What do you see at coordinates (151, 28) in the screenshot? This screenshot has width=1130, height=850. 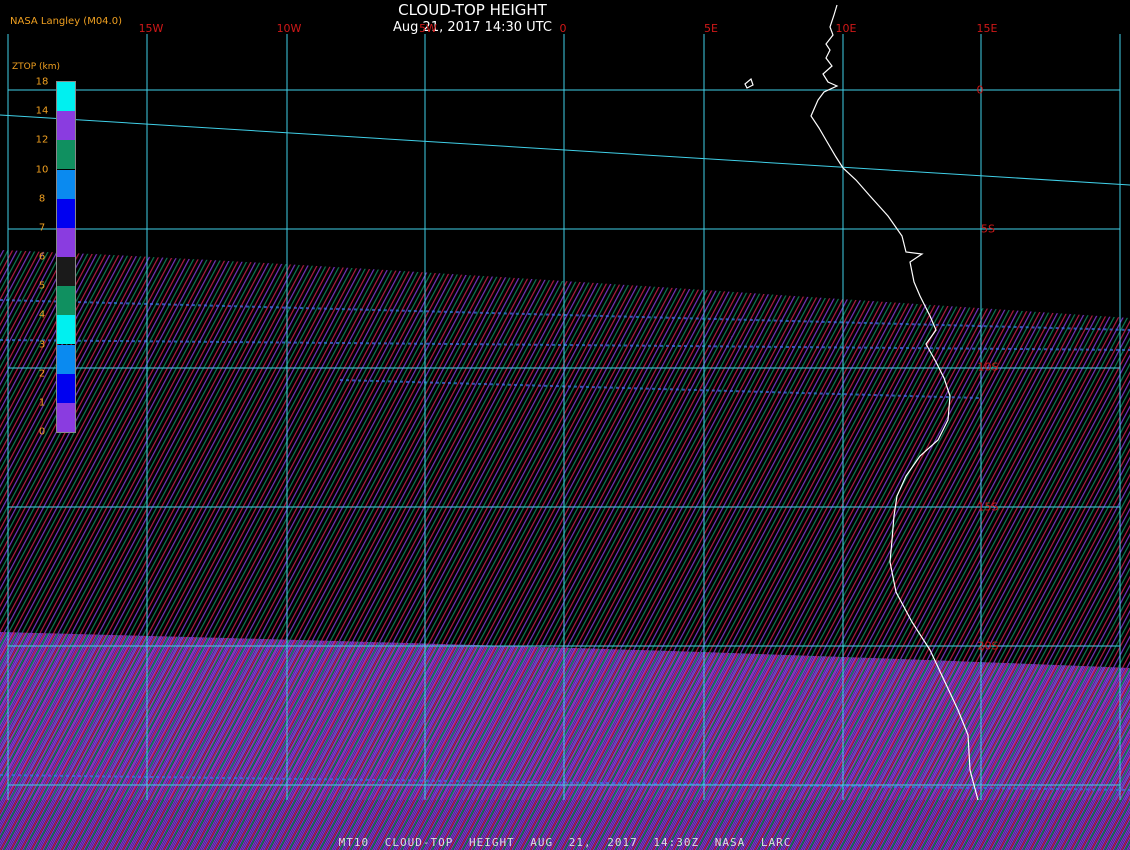 I see `lon-label-15w: 15W` at bounding box center [151, 28].